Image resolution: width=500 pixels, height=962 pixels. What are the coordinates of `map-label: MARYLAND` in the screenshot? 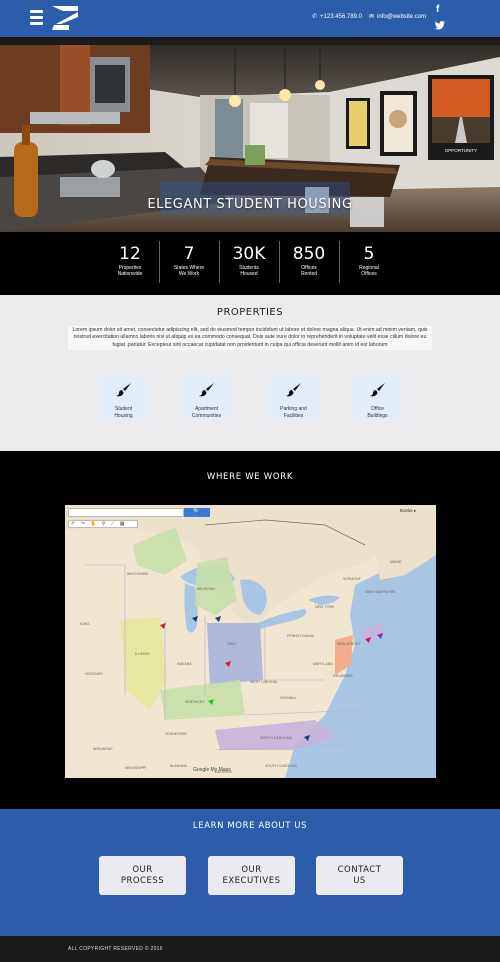 It's located at (323, 664).